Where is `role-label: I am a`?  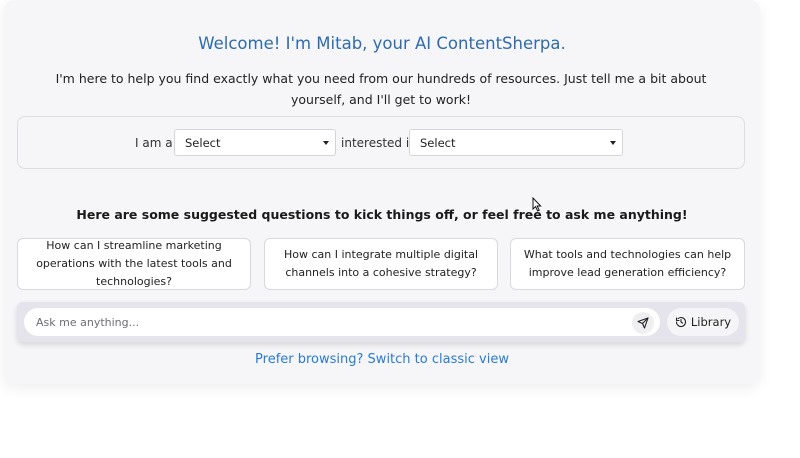
role-label: I am a is located at coordinates (154, 143).